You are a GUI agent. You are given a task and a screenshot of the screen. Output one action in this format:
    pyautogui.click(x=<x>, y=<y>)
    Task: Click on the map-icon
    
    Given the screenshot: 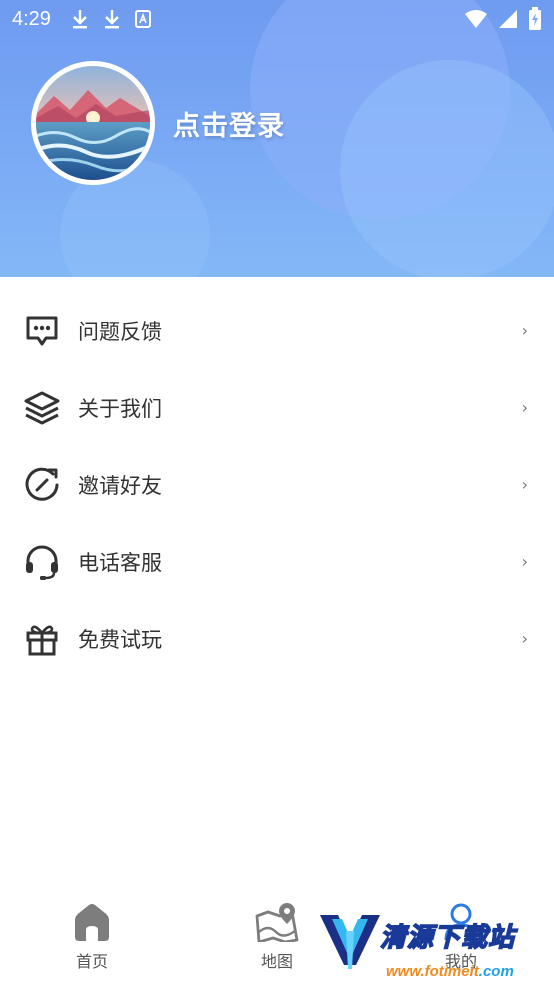 What is the action you would take?
    pyautogui.click(x=277, y=922)
    